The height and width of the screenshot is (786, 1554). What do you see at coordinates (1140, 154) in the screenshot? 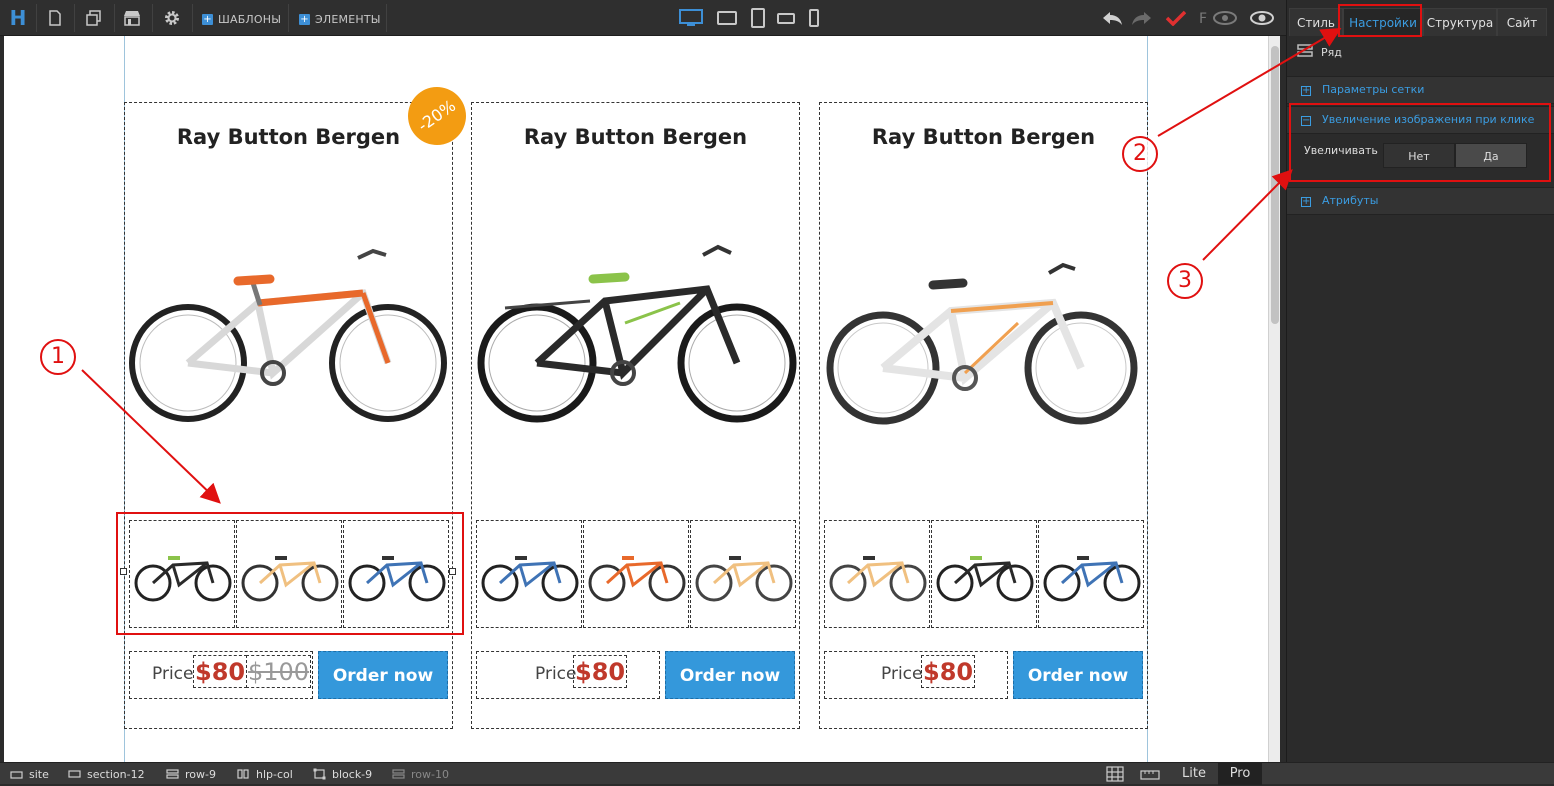
I see `annotation-marker: 2` at bounding box center [1140, 154].